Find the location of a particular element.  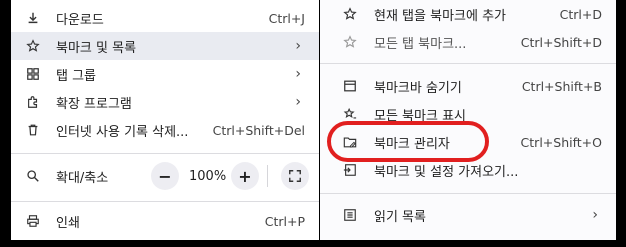

annotation-highlight-oval is located at coordinates (408, 141).